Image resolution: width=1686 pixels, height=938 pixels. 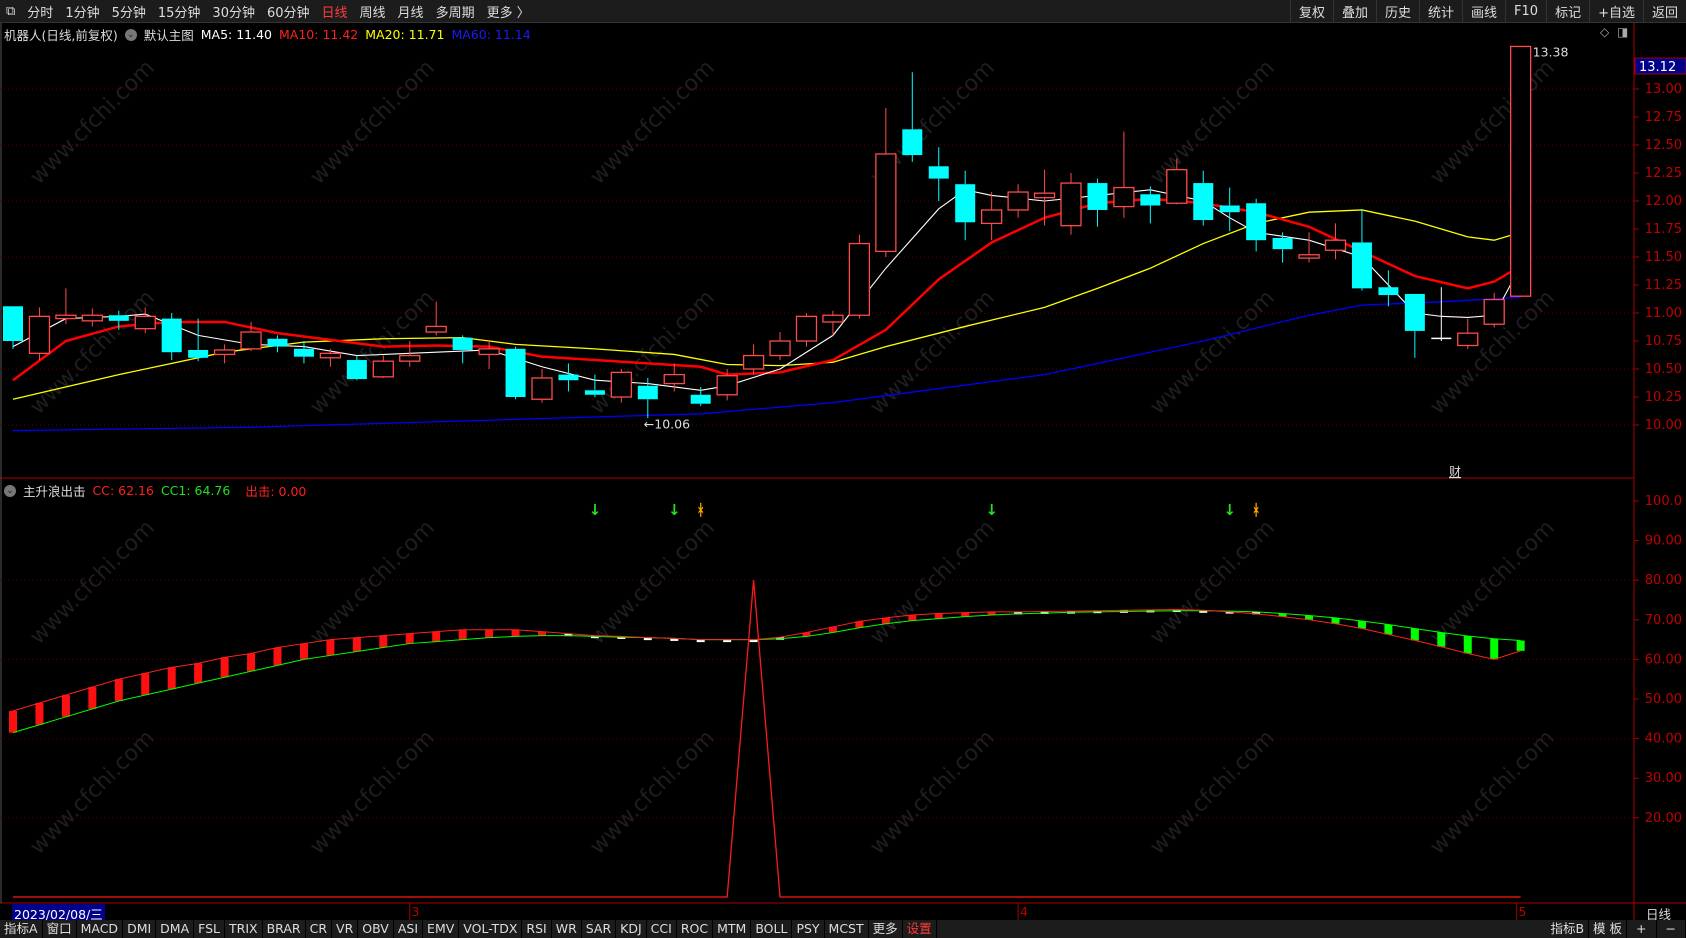 What do you see at coordinates (847, 929) in the screenshot?
I see `indicator-tab: MCST` at bounding box center [847, 929].